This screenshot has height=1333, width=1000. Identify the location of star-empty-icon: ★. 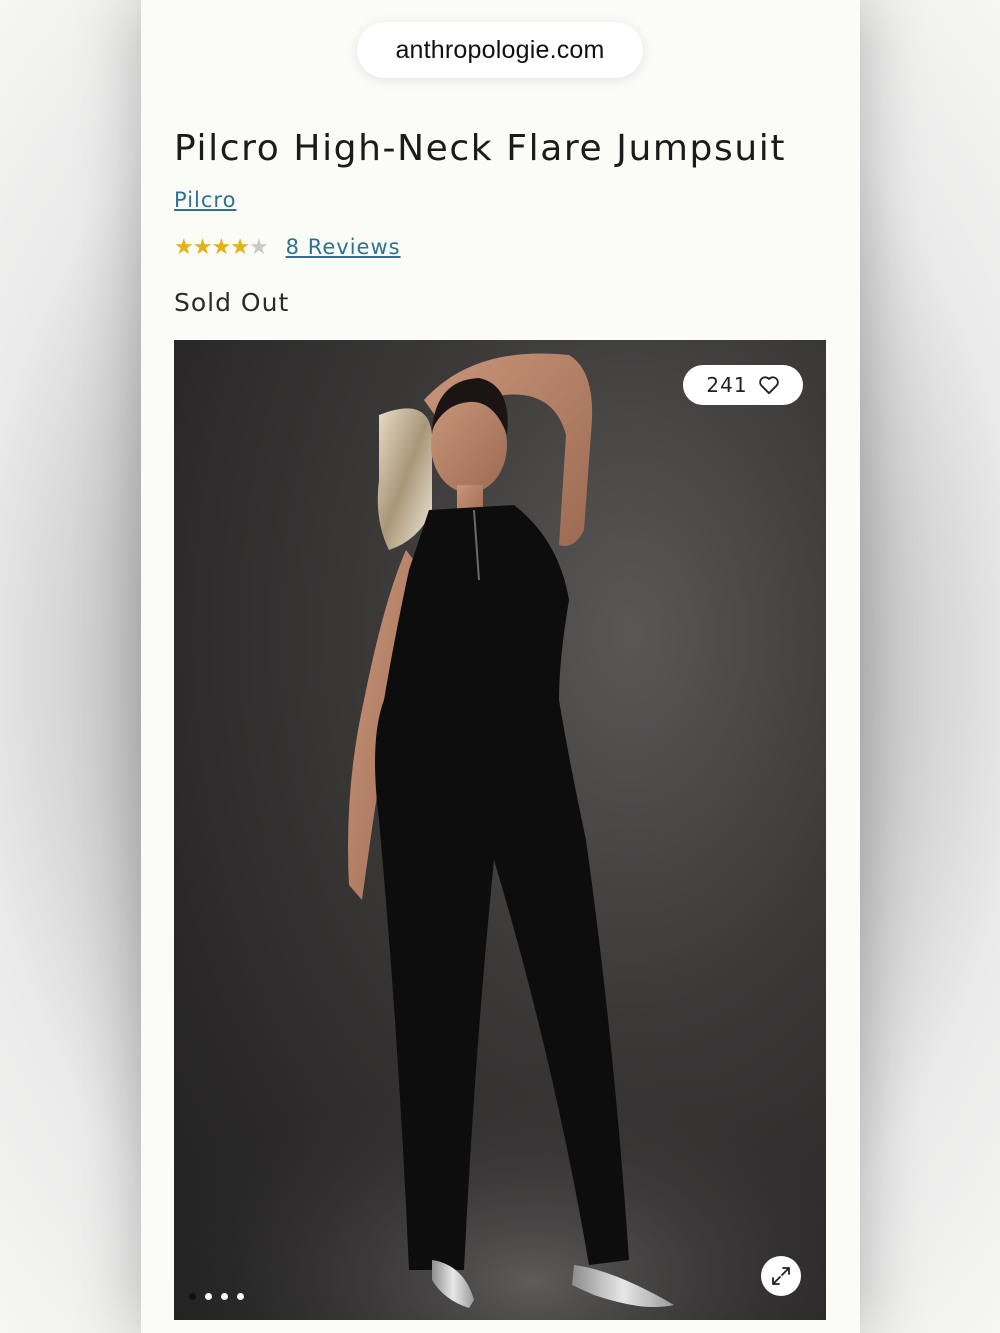
(258, 246).